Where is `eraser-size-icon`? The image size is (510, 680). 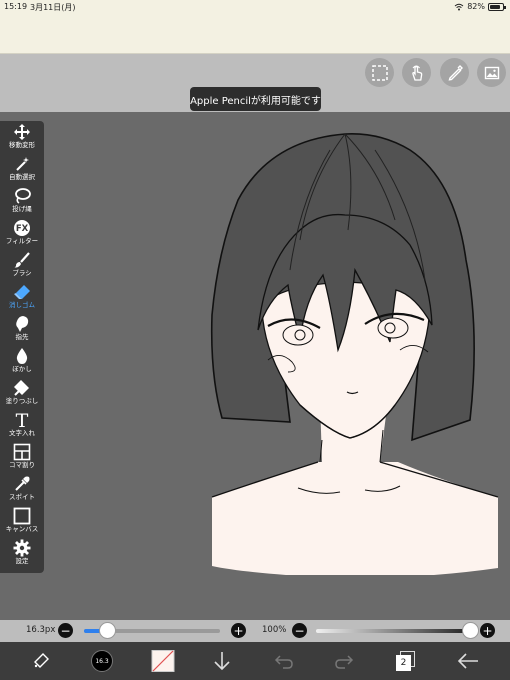 eraser-size-icon is located at coordinates (41, 660).